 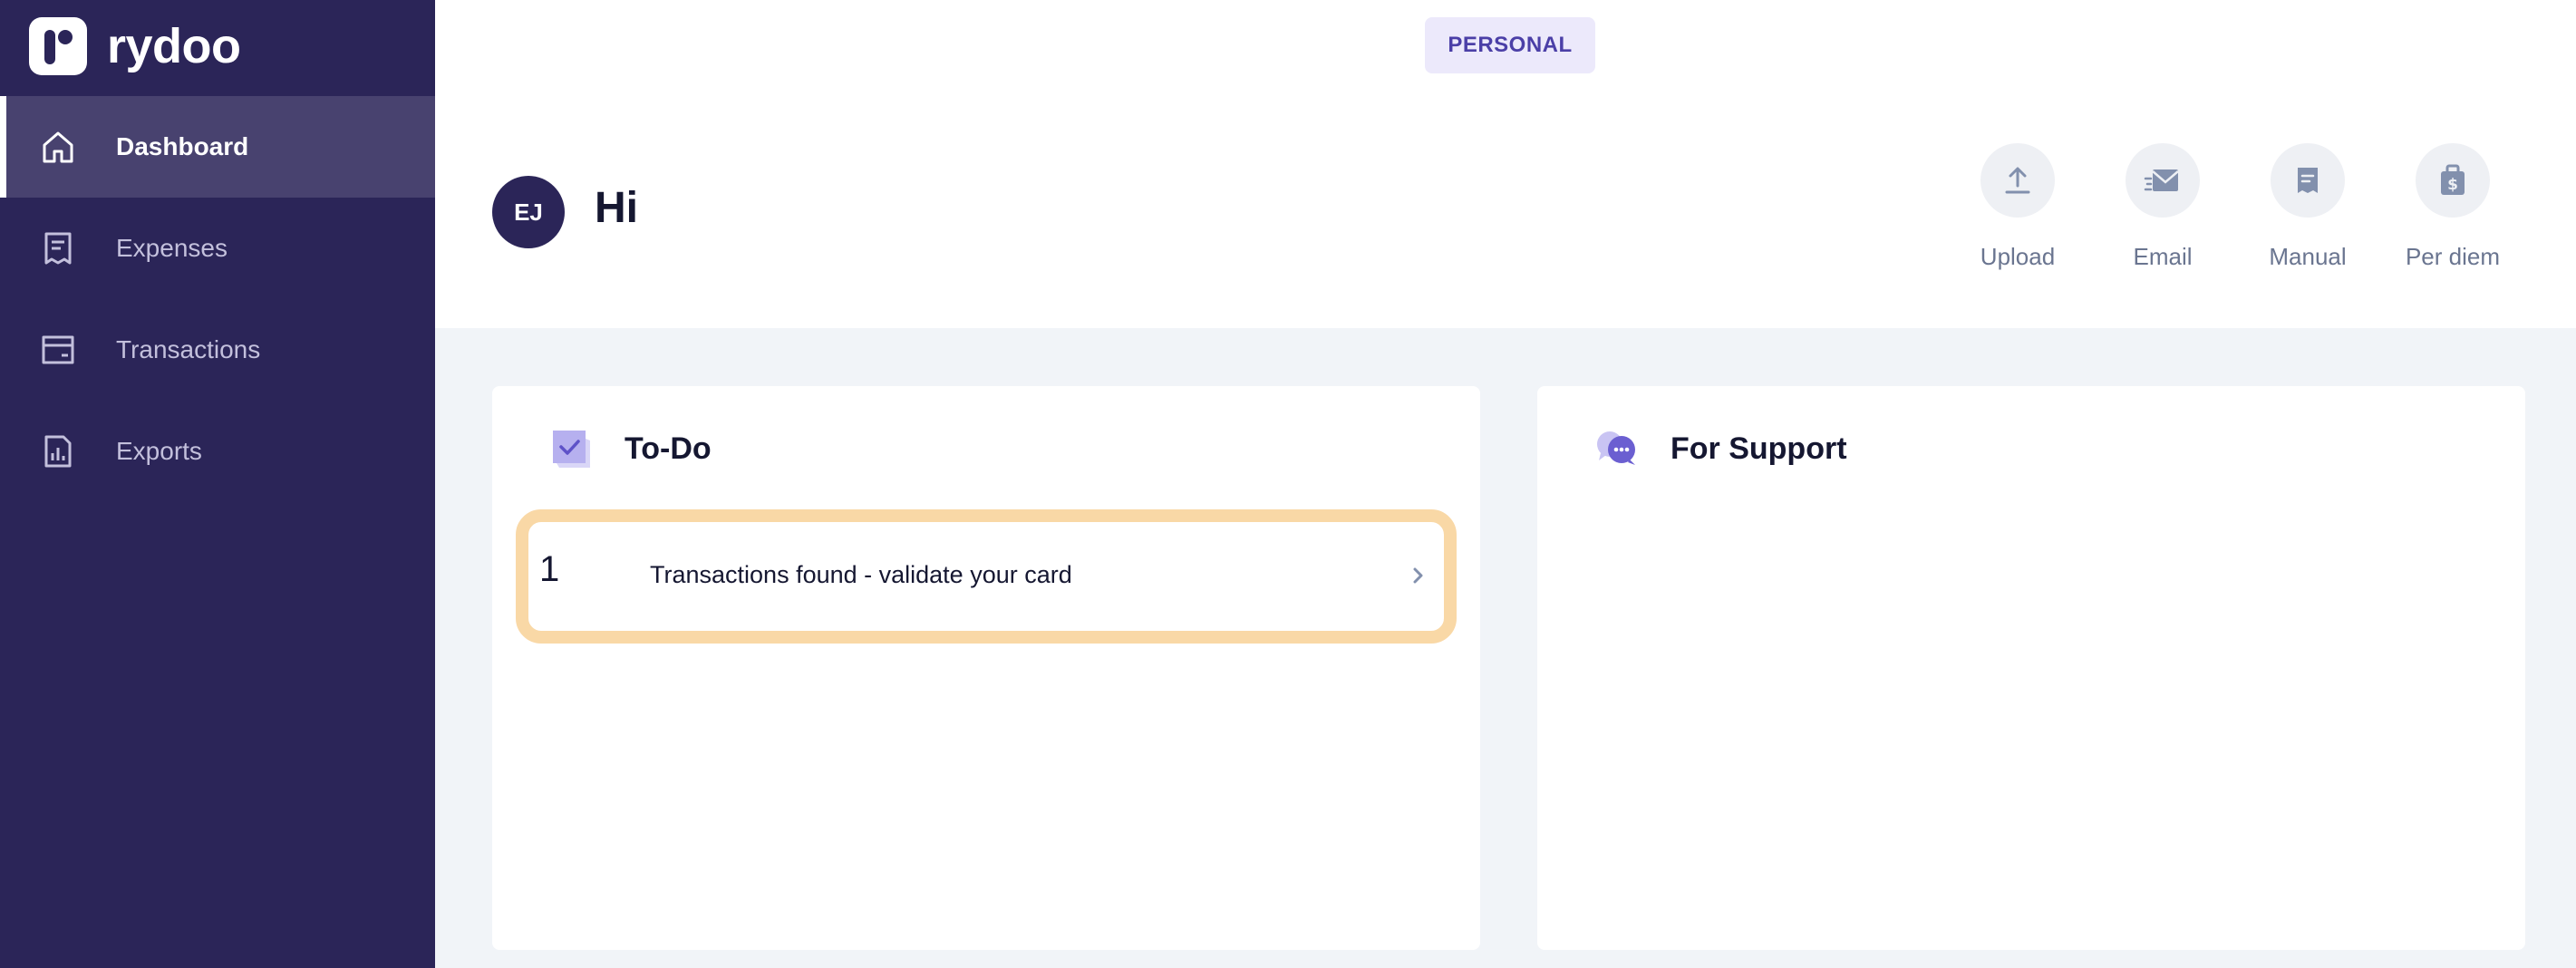 I want to click on todo-title: To-Do, so click(x=668, y=448).